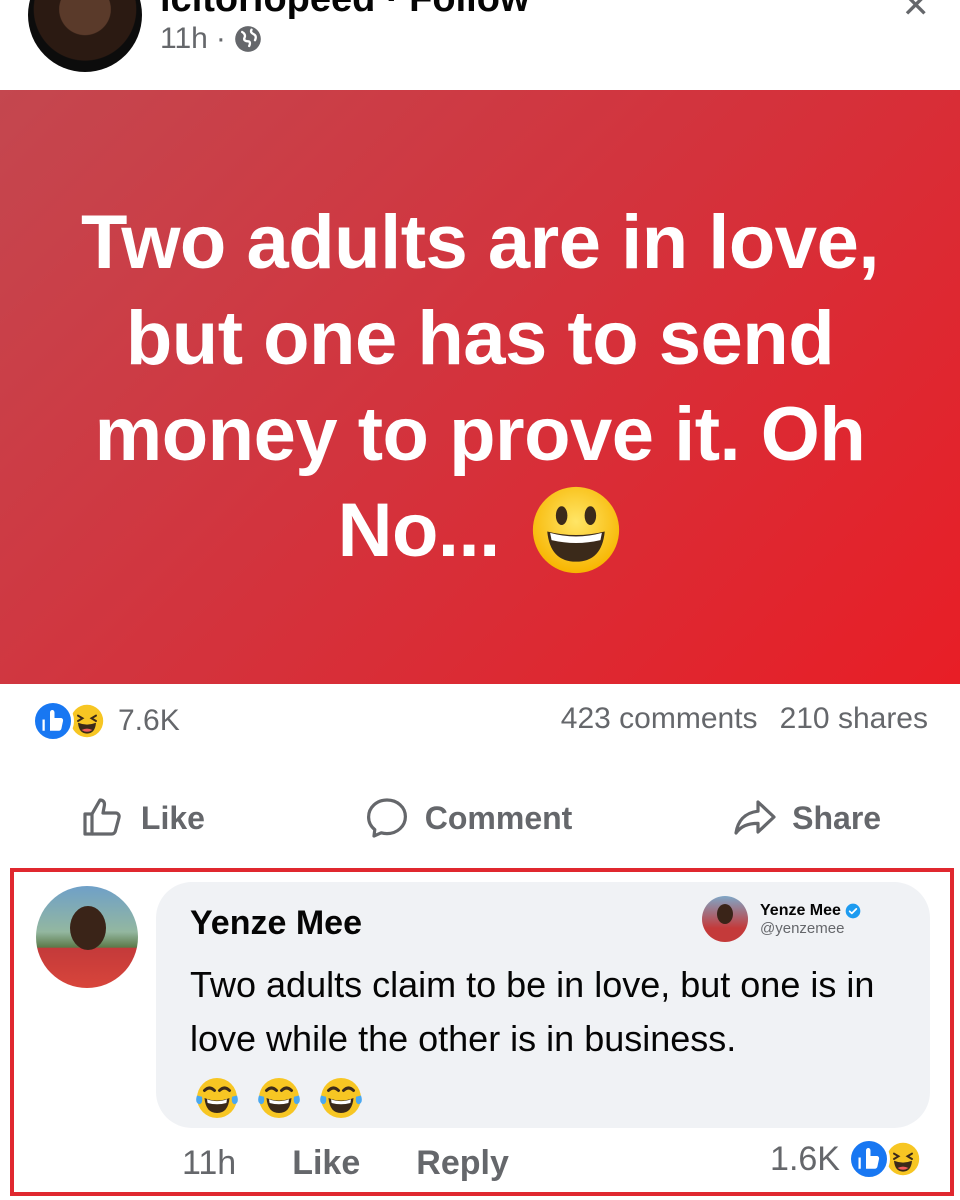  Describe the element at coordinates (755, 817) in the screenshot. I see `share-icon` at that location.